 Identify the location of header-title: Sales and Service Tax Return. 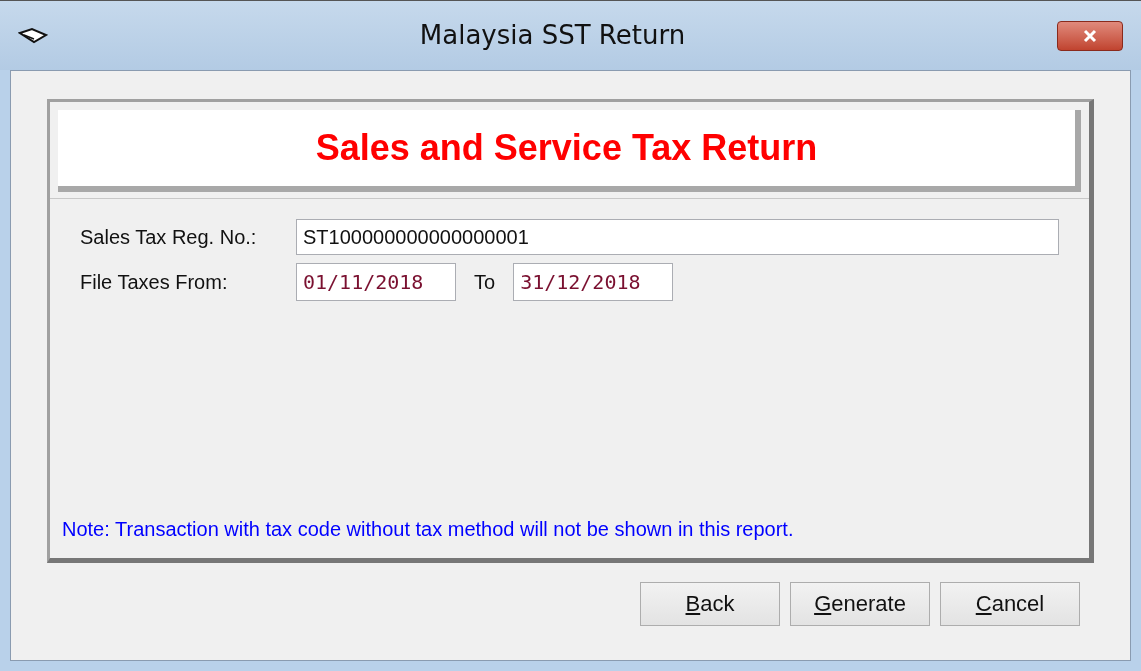
(566, 148).